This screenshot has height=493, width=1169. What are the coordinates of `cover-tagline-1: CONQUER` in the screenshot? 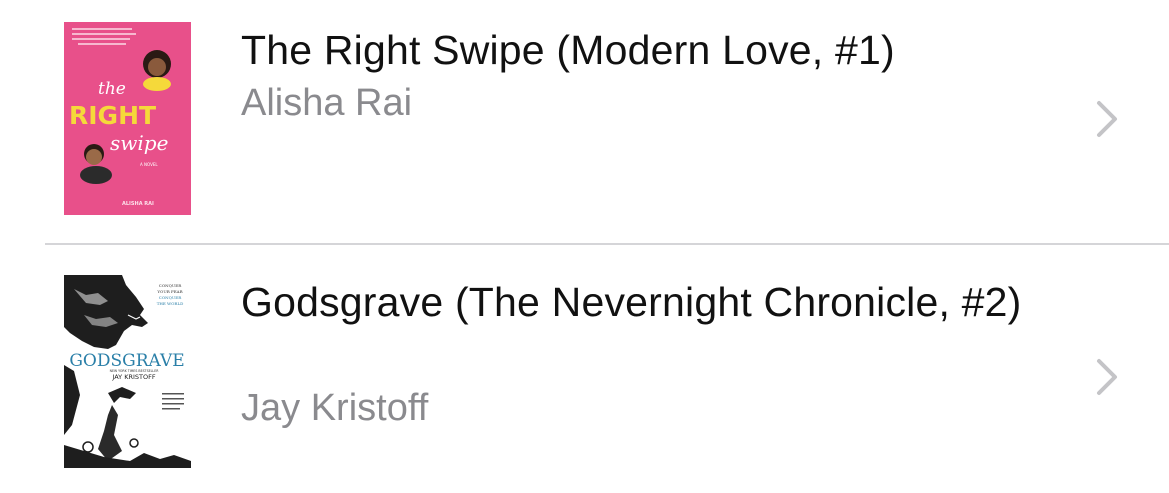 It's located at (170, 285).